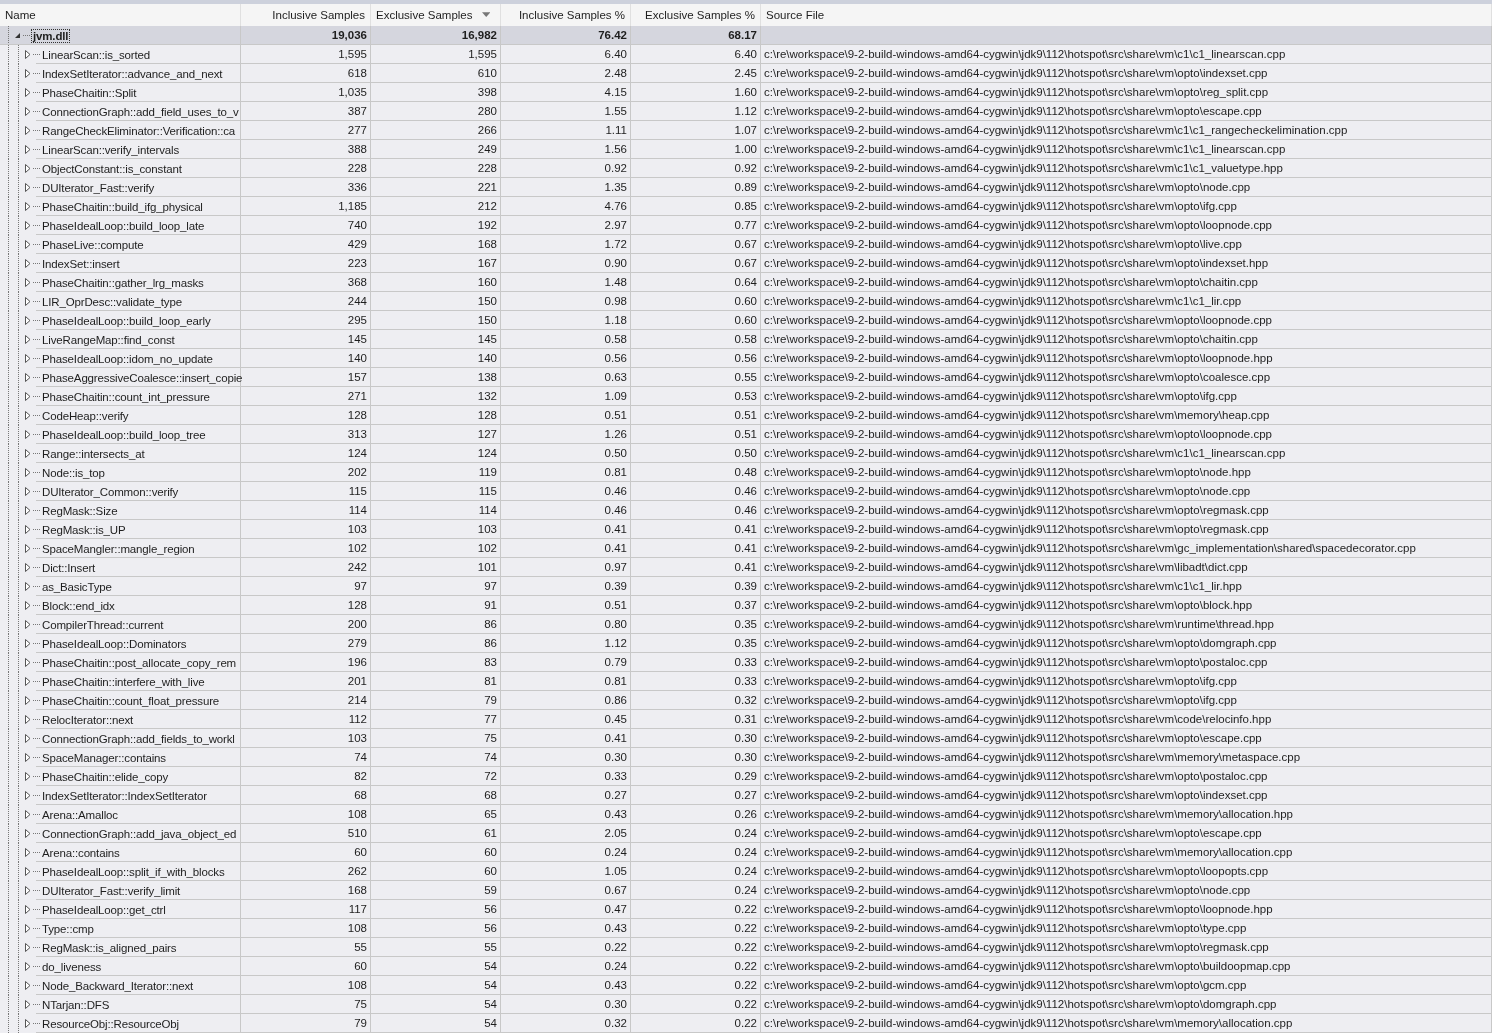  I want to click on table-row: Node::is_top 202 119 0.81 0.48 c:\re\workspace\9-2-build-windows-amd64-cygwin\jdk9\112\hotspot\src\share\vm\opto\node.hpp, so click(746, 472).